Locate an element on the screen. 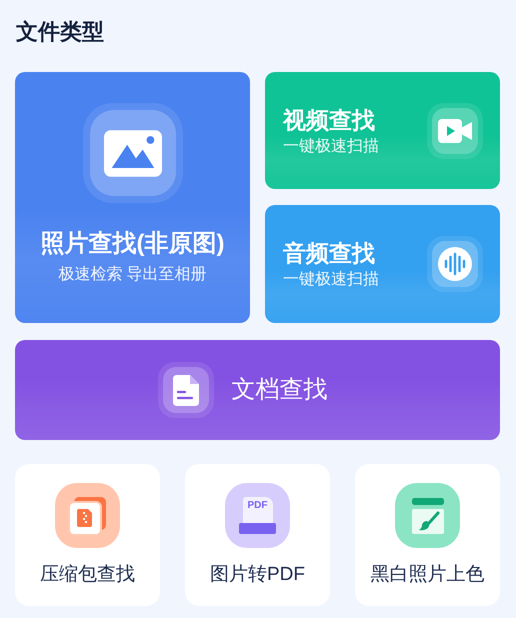 This screenshot has width=516, height=618. card-title: 音频查找 is located at coordinates (329, 253).